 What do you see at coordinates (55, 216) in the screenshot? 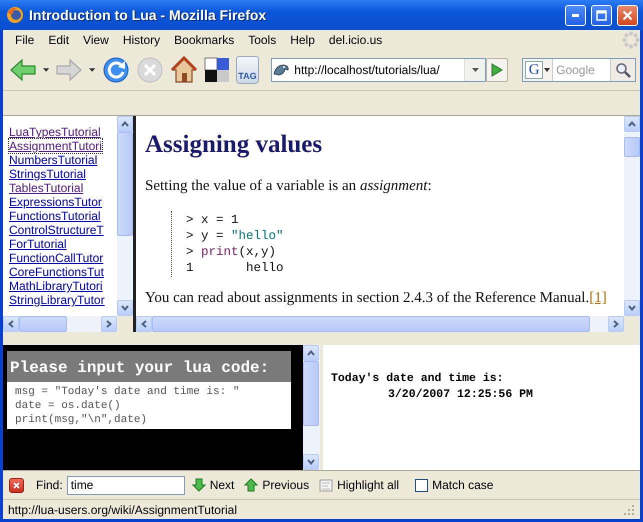
I see `sidebar-link: FunctionsTutorial` at bounding box center [55, 216].